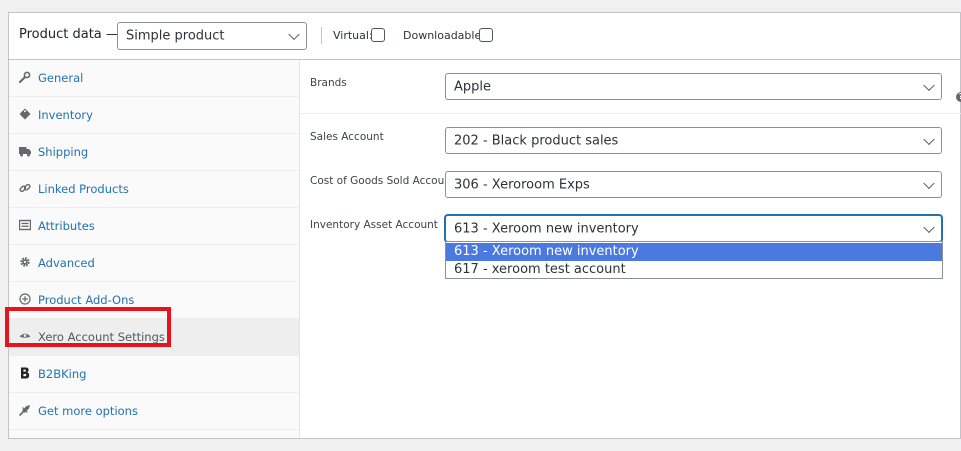  I want to click on tab-linked-products: Linked Products, so click(154, 189).